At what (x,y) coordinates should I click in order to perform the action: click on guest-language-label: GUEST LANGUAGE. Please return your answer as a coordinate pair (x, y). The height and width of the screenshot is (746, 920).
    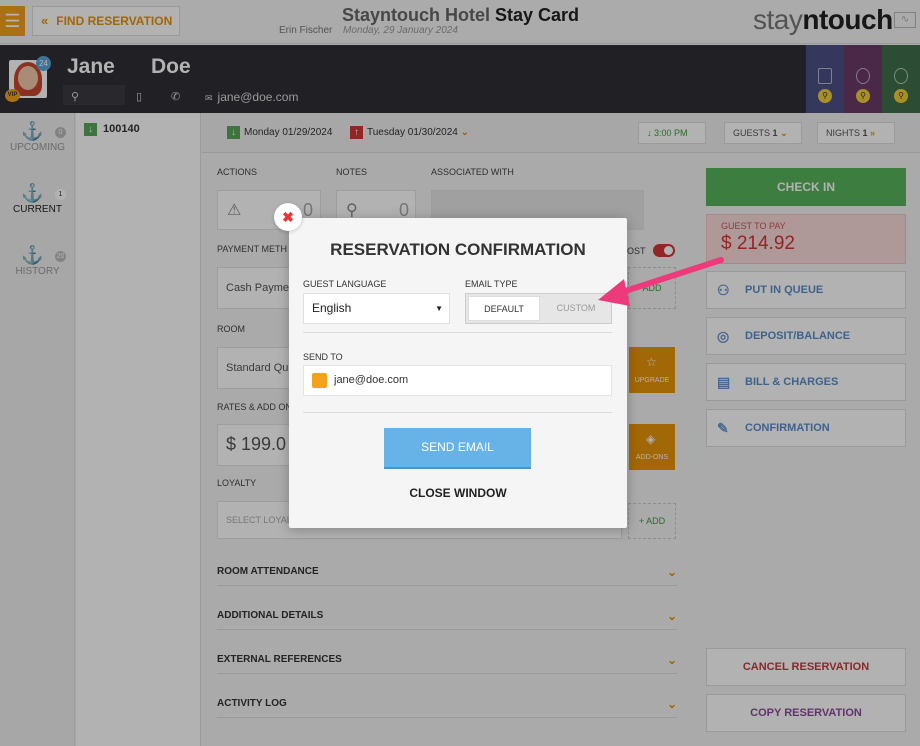
    Looking at the image, I should click on (345, 284).